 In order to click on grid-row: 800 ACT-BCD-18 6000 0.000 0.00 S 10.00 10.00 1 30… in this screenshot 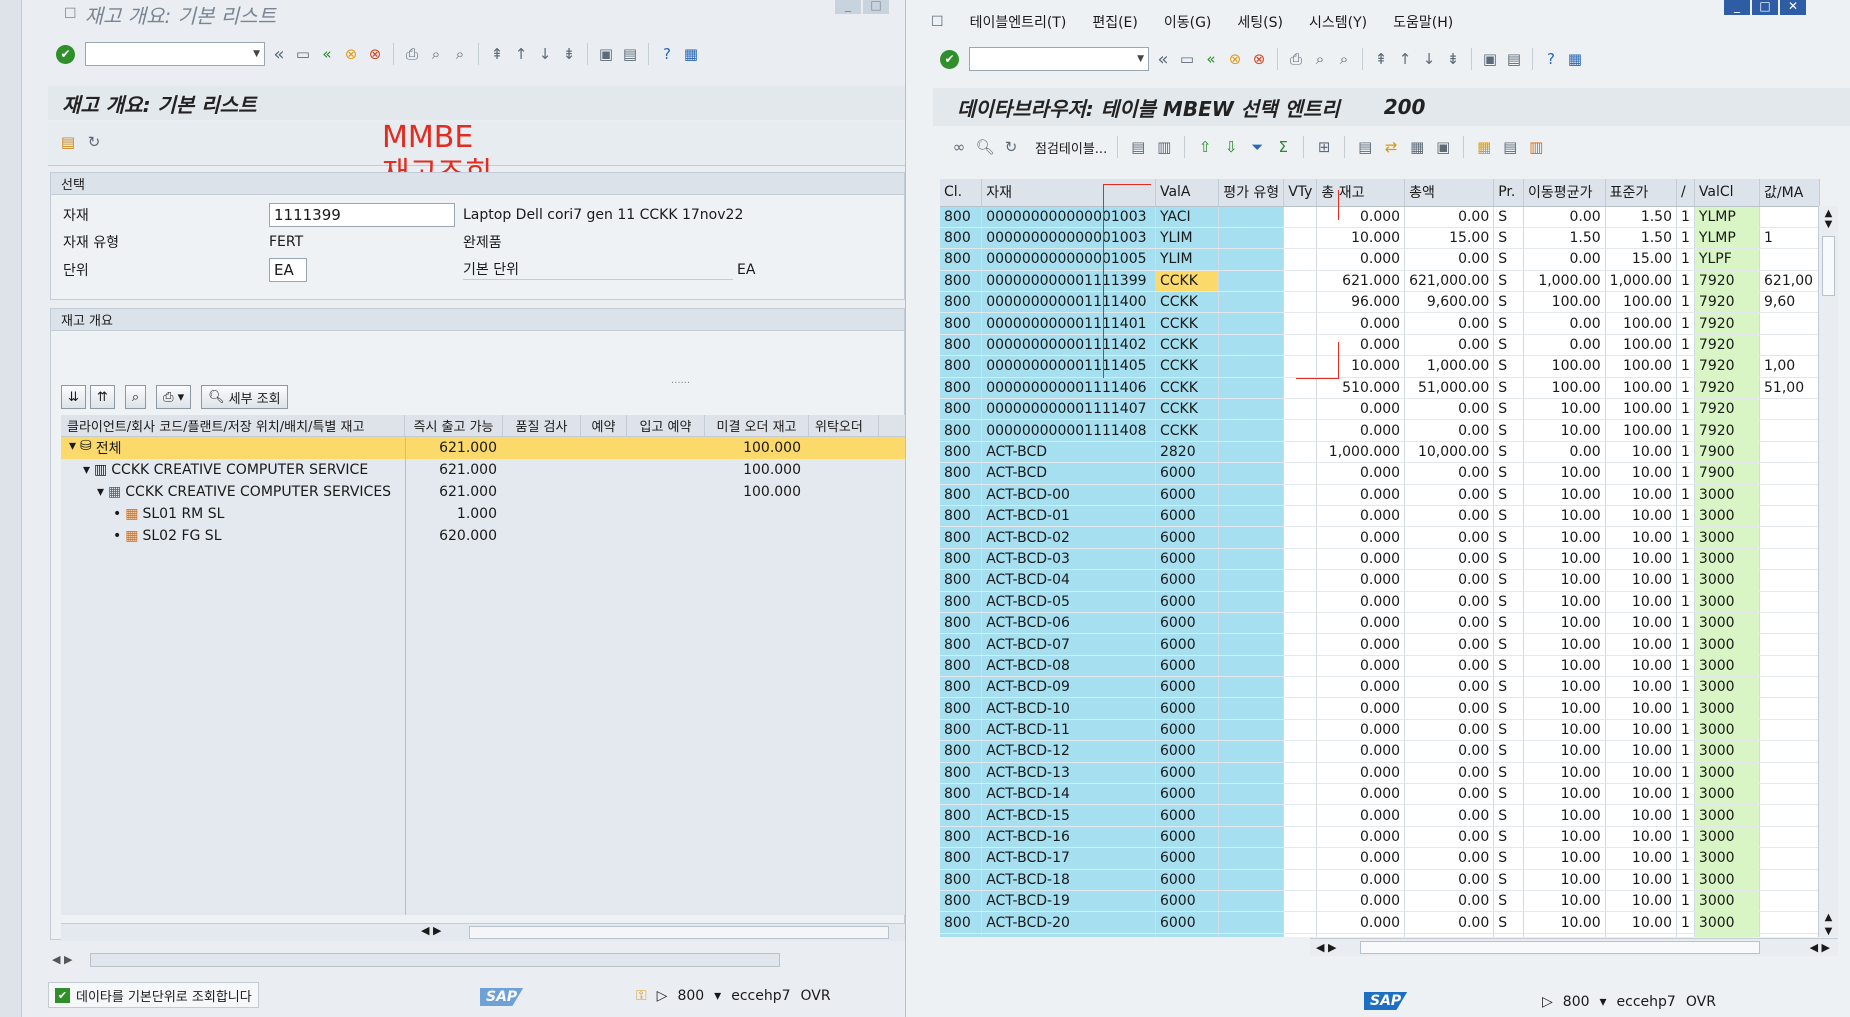, I will do `click(1380, 880)`.